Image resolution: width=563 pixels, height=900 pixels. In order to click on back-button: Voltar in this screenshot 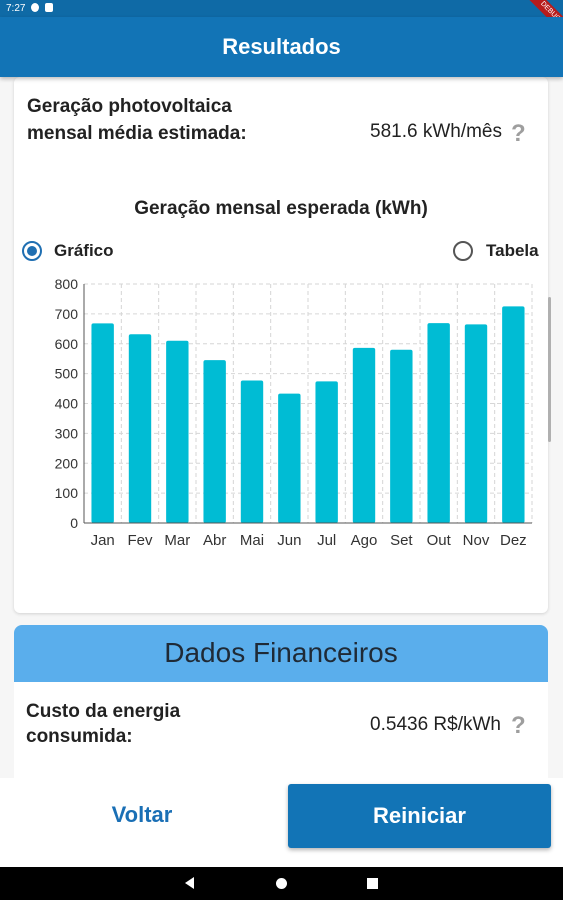, I will do `click(142, 815)`.